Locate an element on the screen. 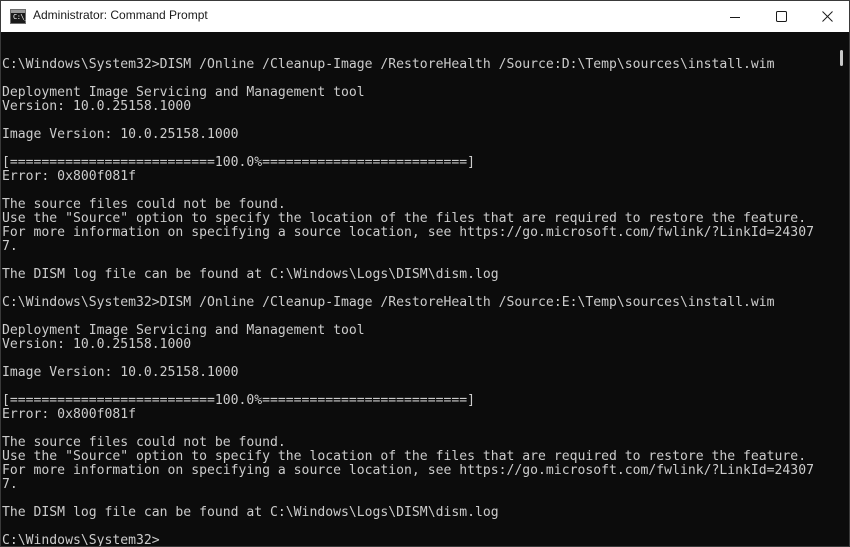 This screenshot has height=547, width=850. minimize-icon is located at coordinates (735, 17).